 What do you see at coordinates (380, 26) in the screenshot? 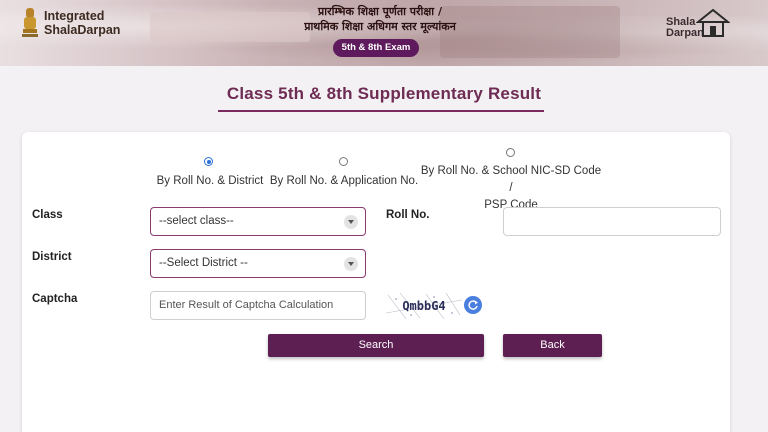
I see `header-title-line-2: प्राथमिक शिक्षा अधिगम स्तर मूल्यांकन` at bounding box center [380, 26].